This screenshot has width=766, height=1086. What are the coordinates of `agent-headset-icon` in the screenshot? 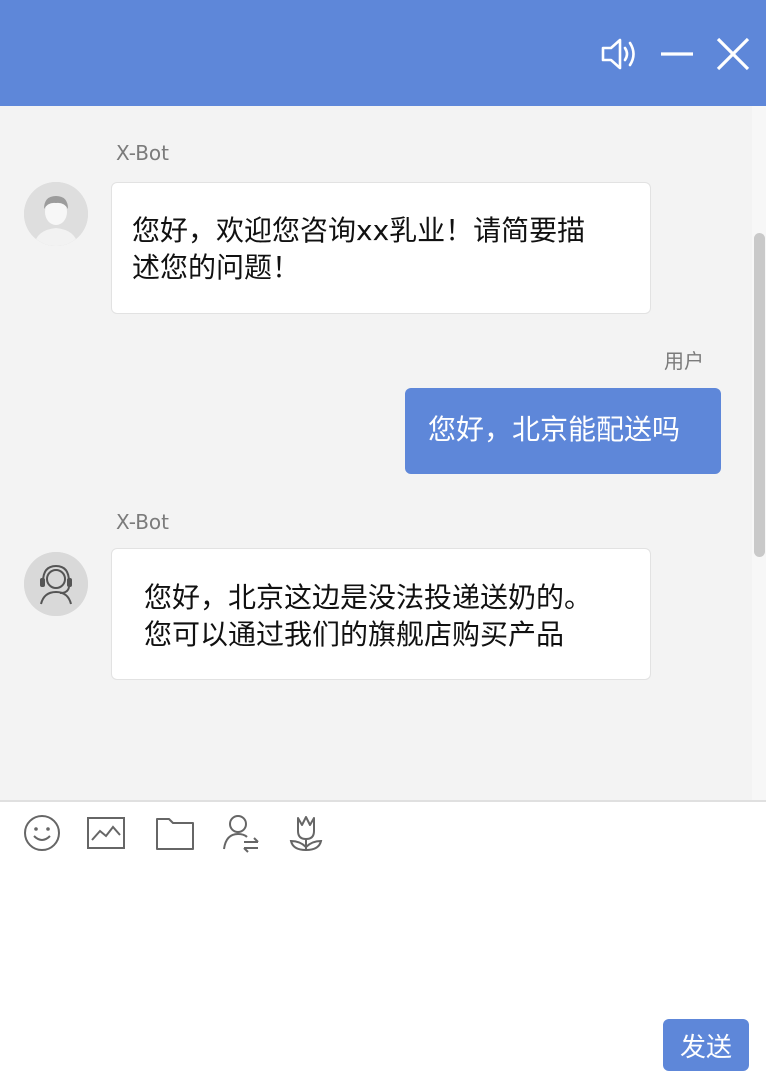 It's located at (56, 584).